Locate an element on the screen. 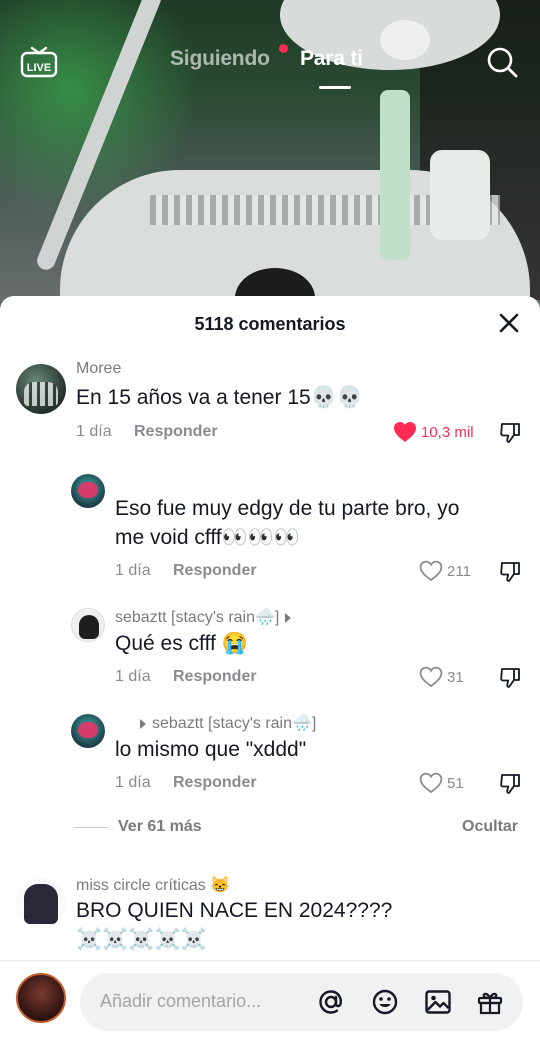 The width and height of the screenshot is (540, 1048). like-button: 31 is located at coordinates (441, 677).